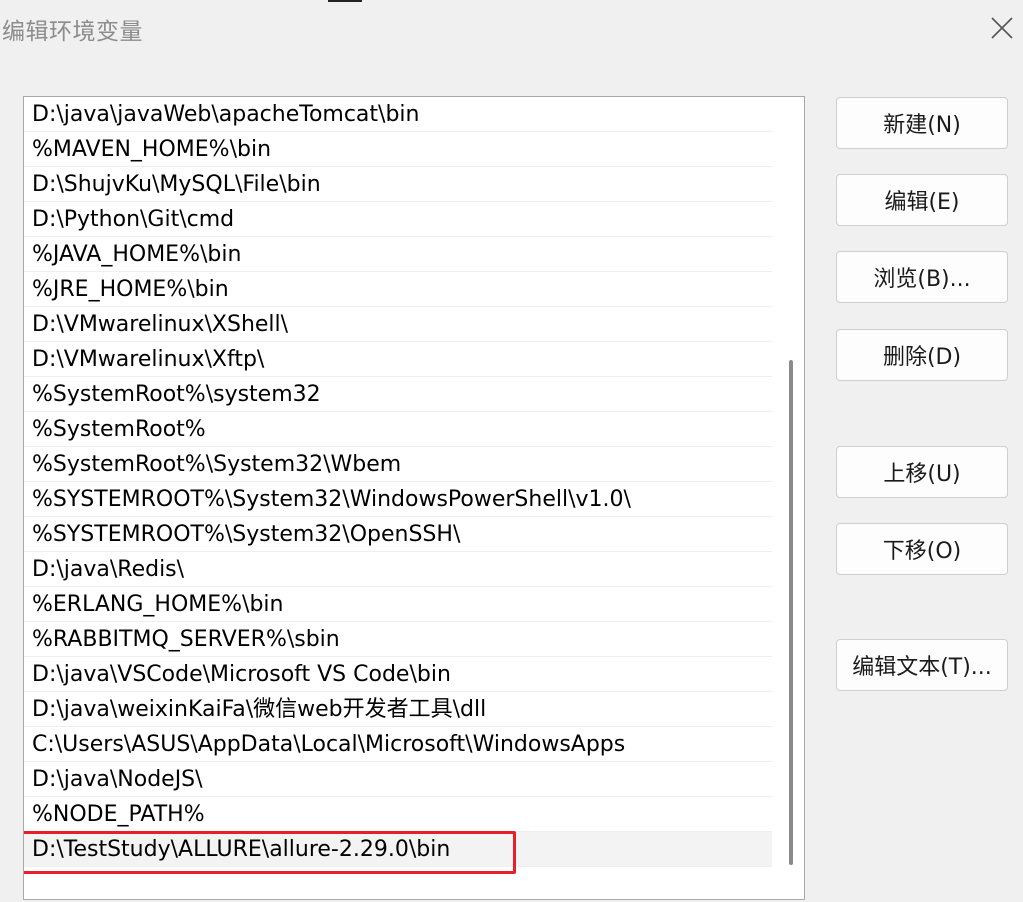 The image size is (1023, 902). What do you see at coordinates (117, 779) in the screenshot?
I see `path-list-item-text: D:\java\NodeJS\` at bounding box center [117, 779].